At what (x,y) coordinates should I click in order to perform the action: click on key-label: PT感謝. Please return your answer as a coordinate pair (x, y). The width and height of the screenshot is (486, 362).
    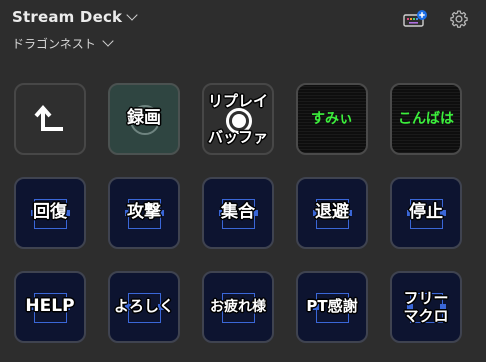
    Looking at the image, I should click on (332, 306).